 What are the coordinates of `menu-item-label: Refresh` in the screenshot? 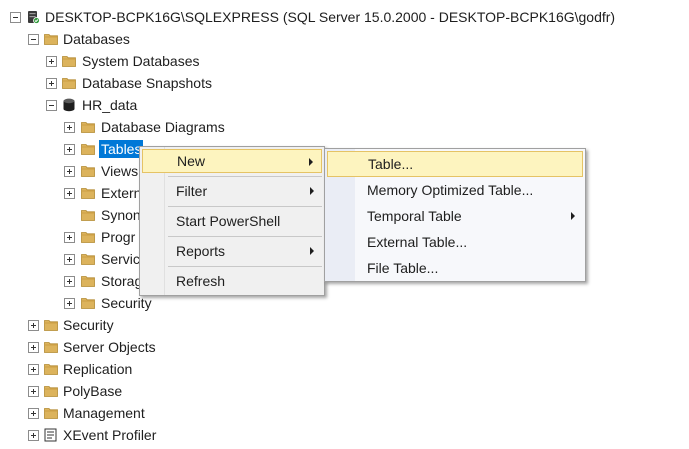 It's located at (201, 281).